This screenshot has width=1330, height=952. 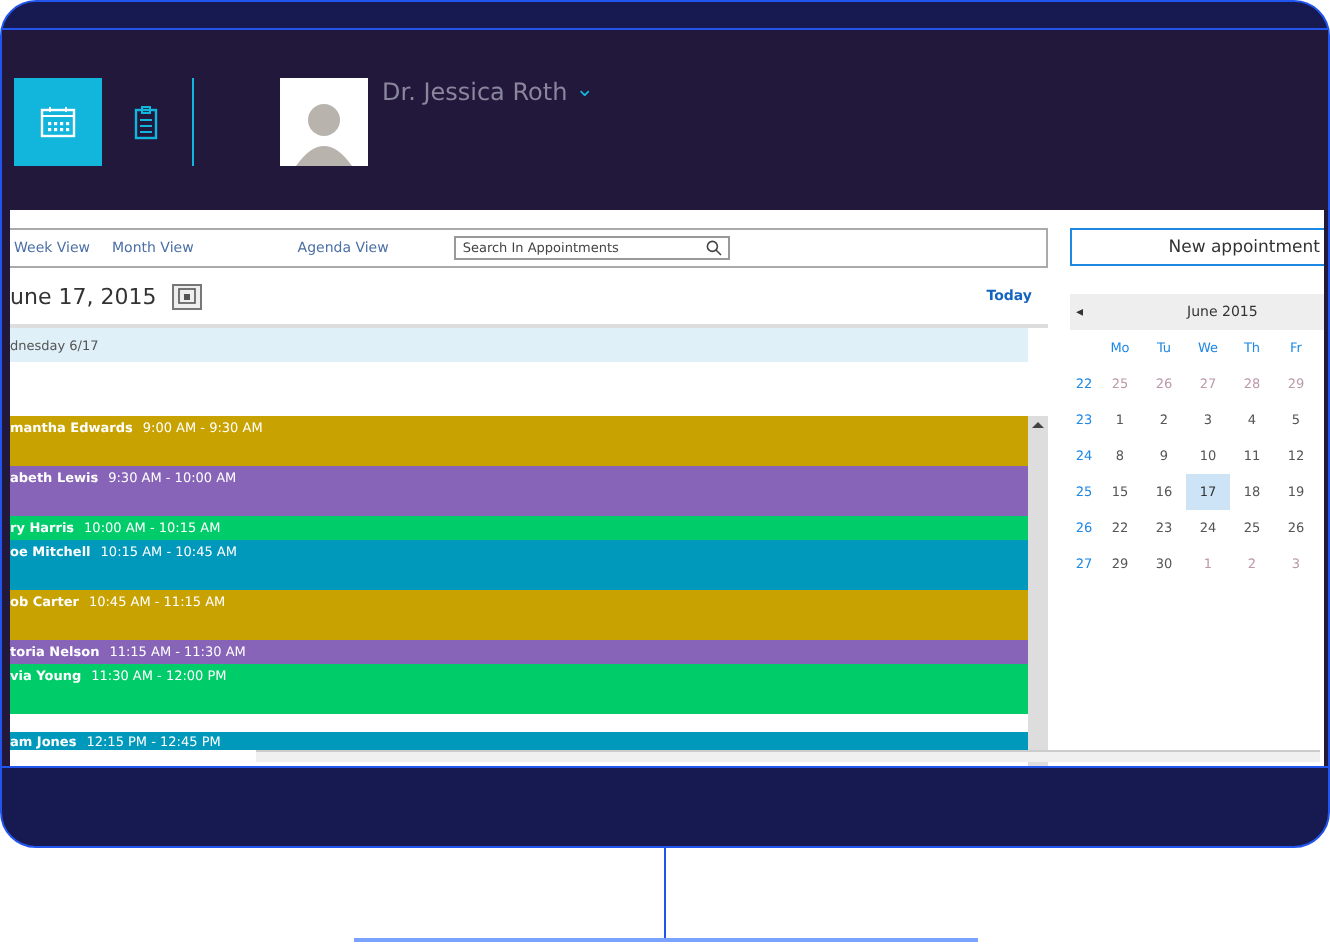 I want to click on chevron-icon: ⌄, so click(x=584, y=90).